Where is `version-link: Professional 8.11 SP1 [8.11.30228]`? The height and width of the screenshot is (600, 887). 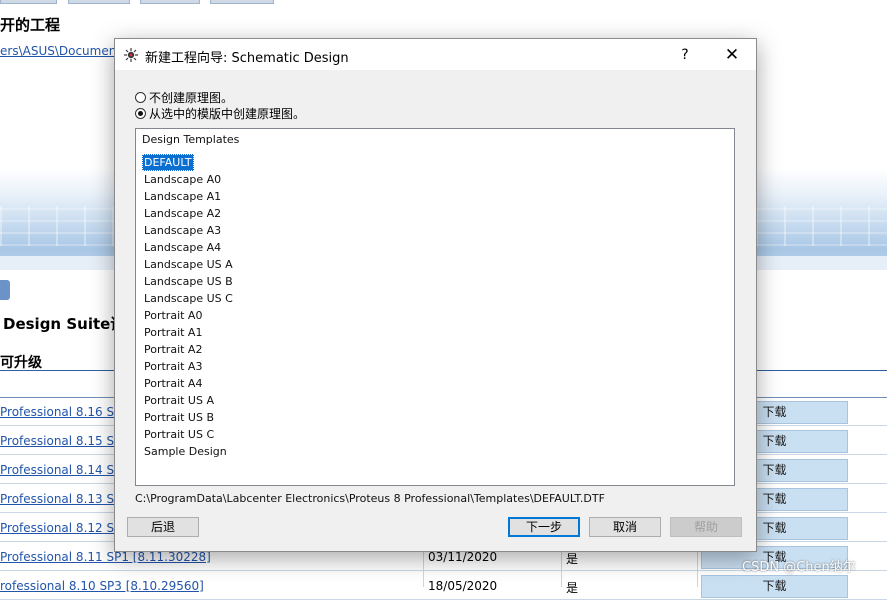
version-link: Professional 8.11 SP1 [8.11.30228] is located at coordinates (105, 557).